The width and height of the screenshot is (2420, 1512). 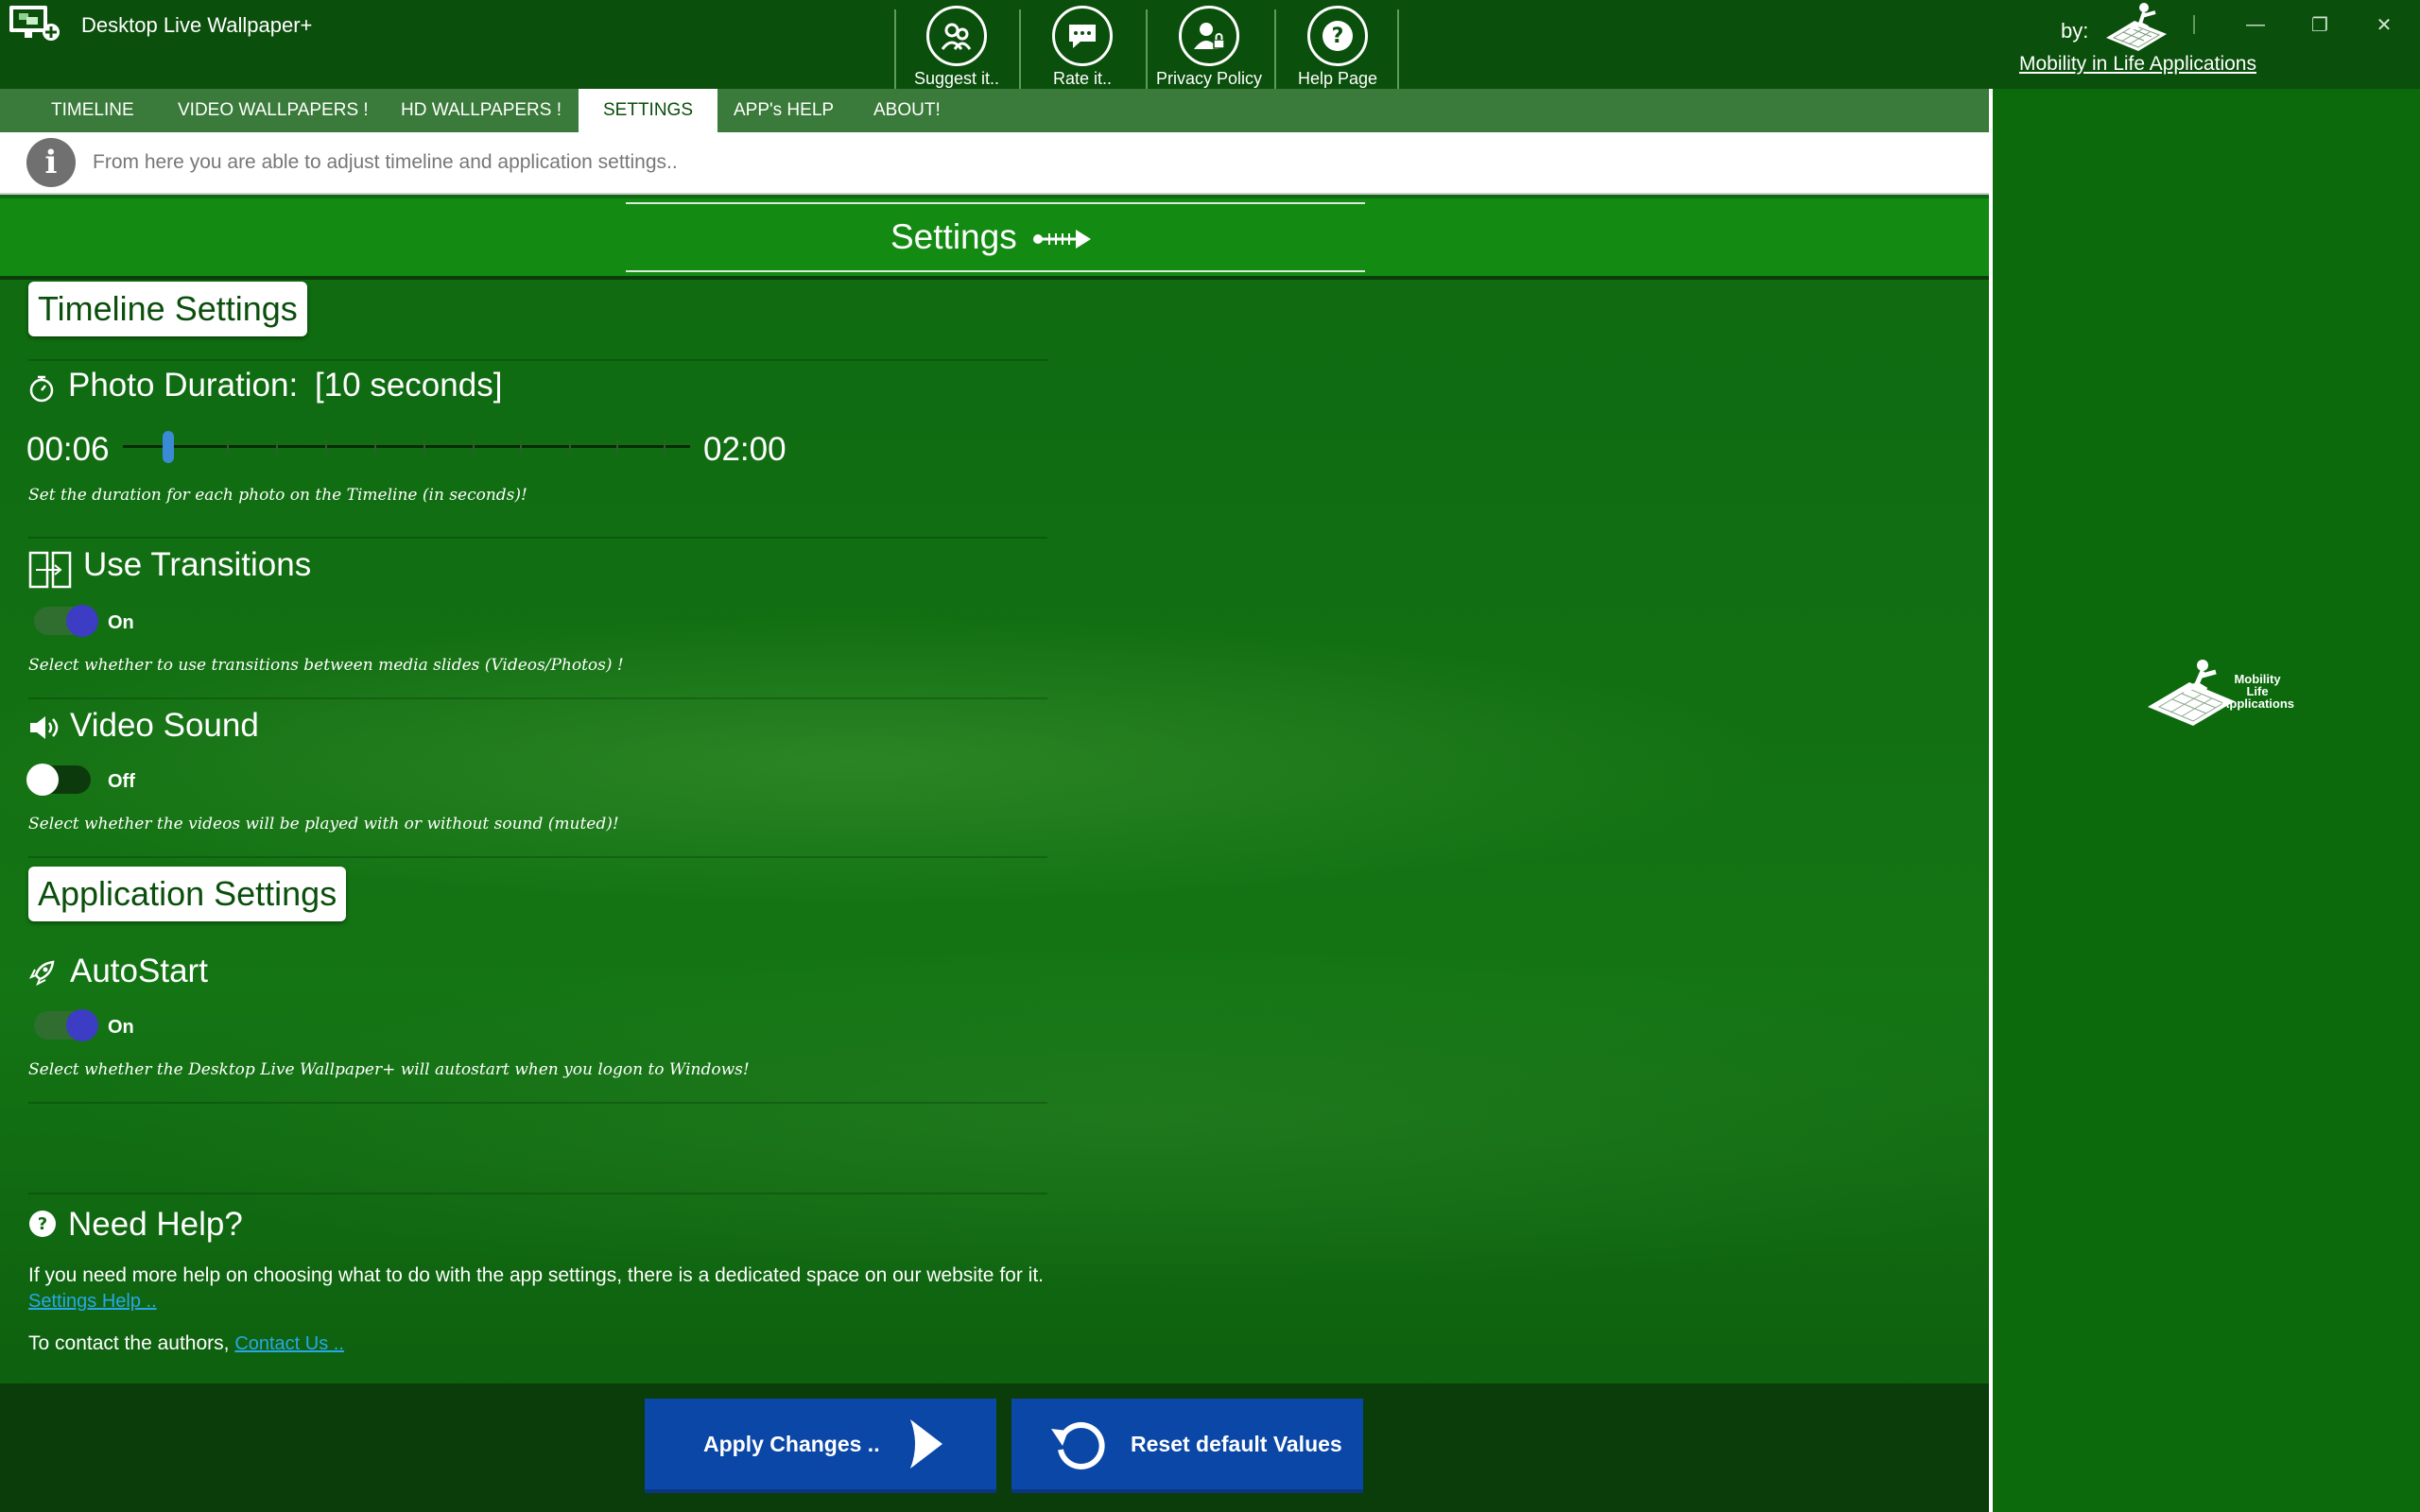 What do you see at coordinates (1062, 239) in the screenshot?
I see `arrow-right-icon` at bounding box center [1062, 239].